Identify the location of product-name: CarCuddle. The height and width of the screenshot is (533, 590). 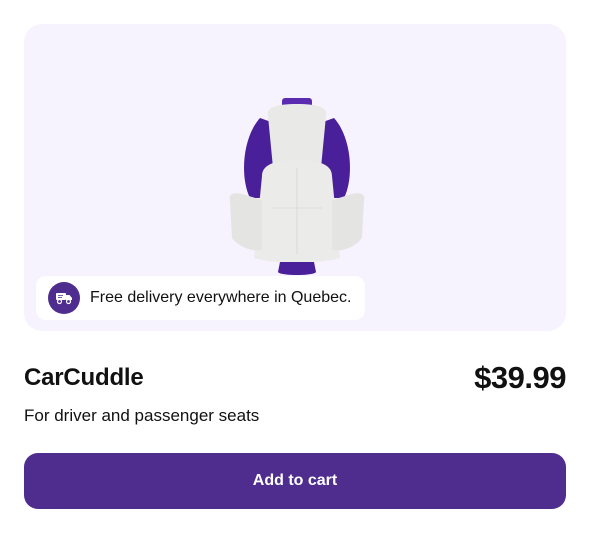
(84, 377).